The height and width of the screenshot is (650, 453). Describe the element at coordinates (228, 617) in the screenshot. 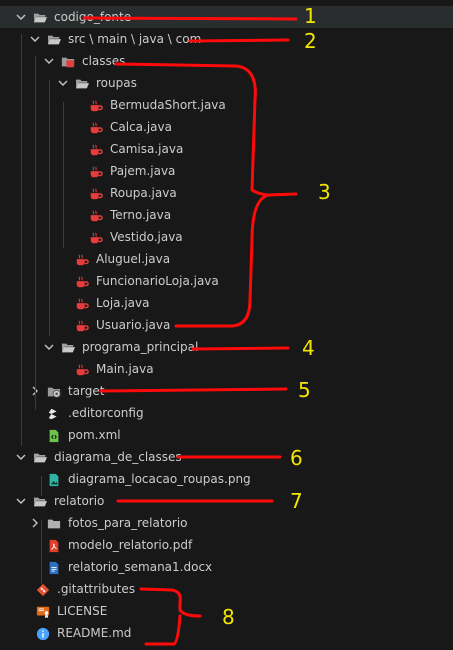

I see `annotation-number-8: 8` at that location.